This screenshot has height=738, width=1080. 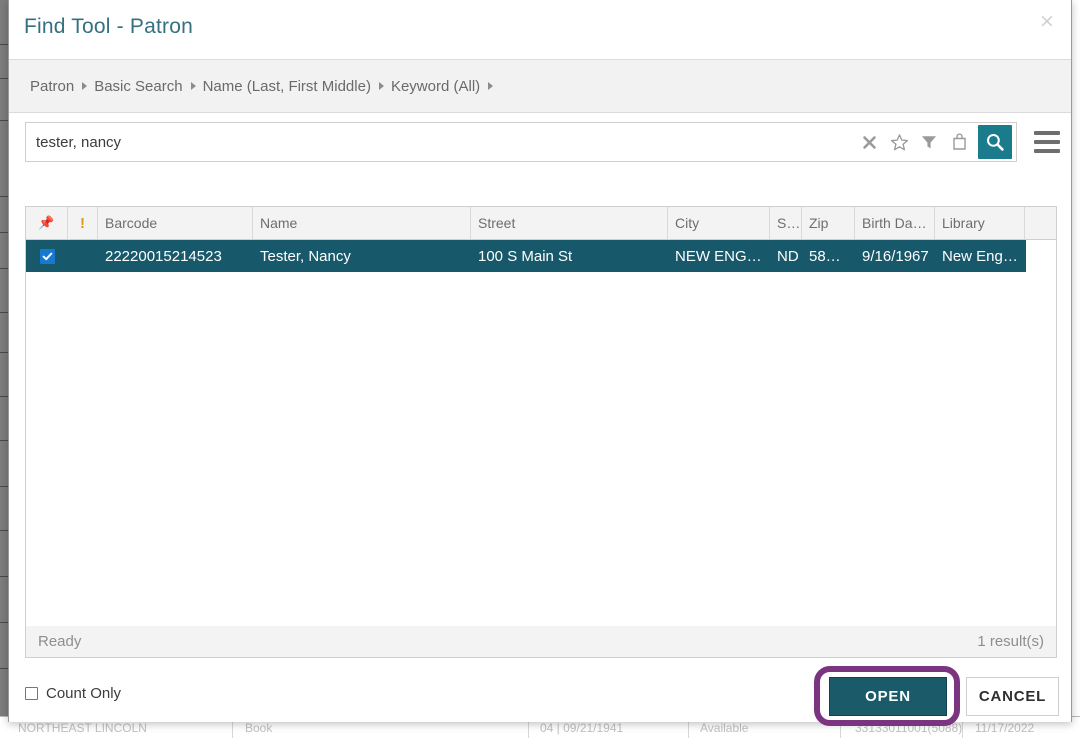 I want to click on row-cell-name: Tester, Nancy, so click(x=305, y=256).